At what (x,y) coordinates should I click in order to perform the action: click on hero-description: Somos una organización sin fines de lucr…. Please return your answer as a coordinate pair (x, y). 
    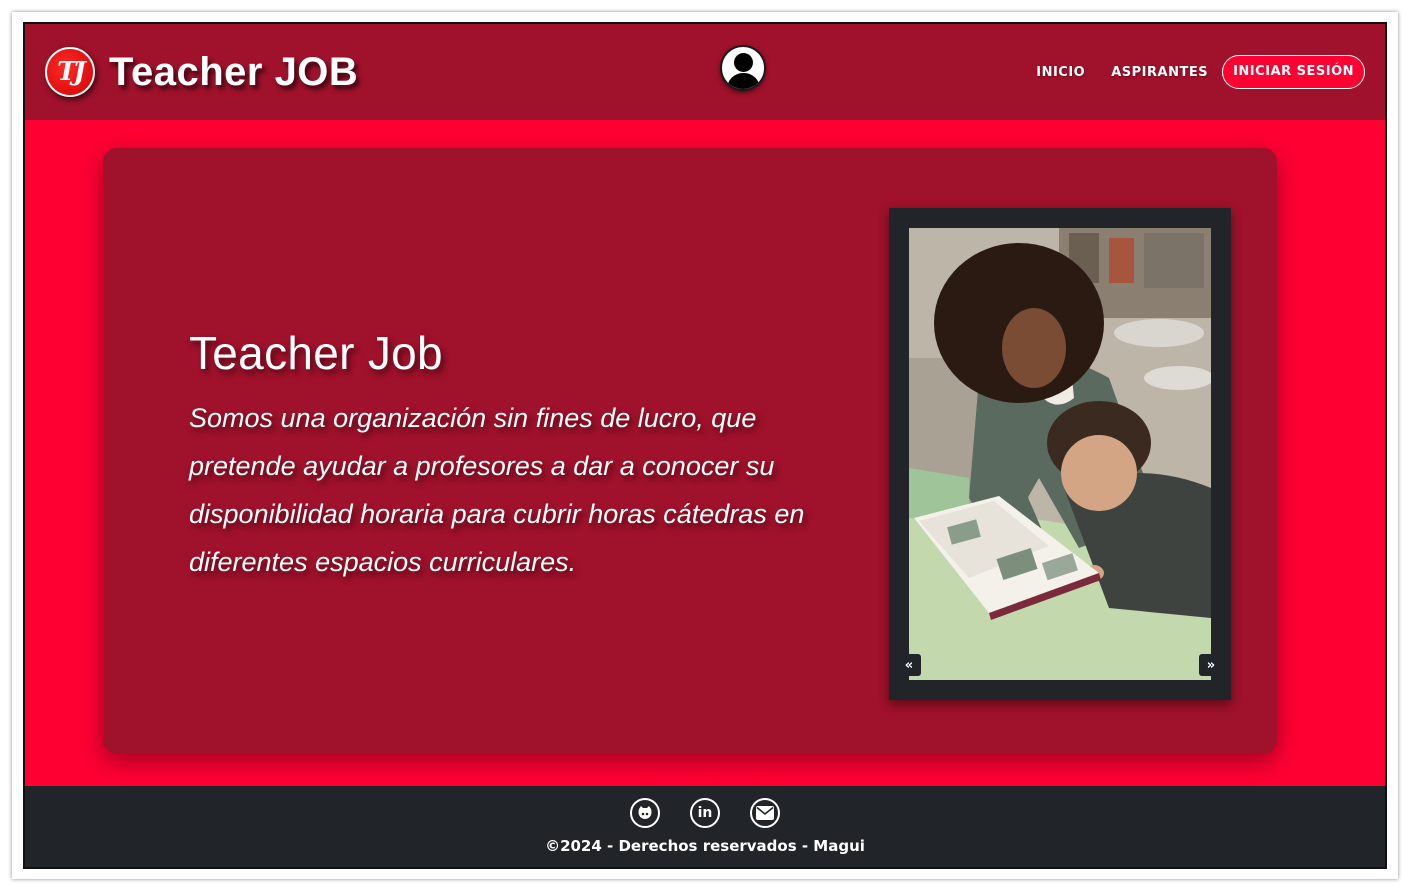
    Looking at the image, I should click on (497, 490).